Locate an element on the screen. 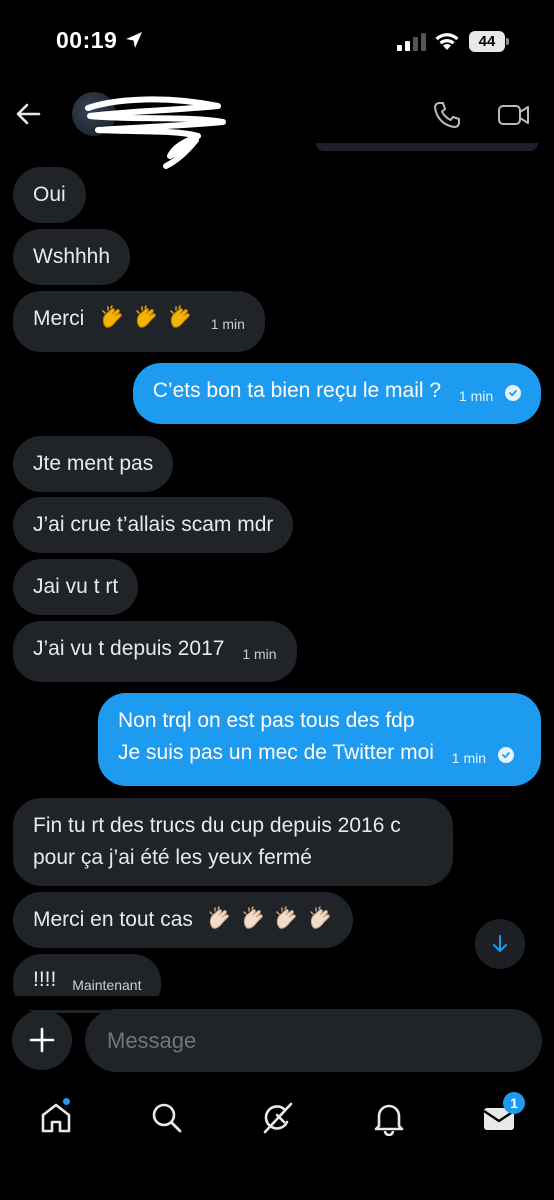 The image size is (554, 1200). back-arrow-icon is located at coordinates (28, 114).